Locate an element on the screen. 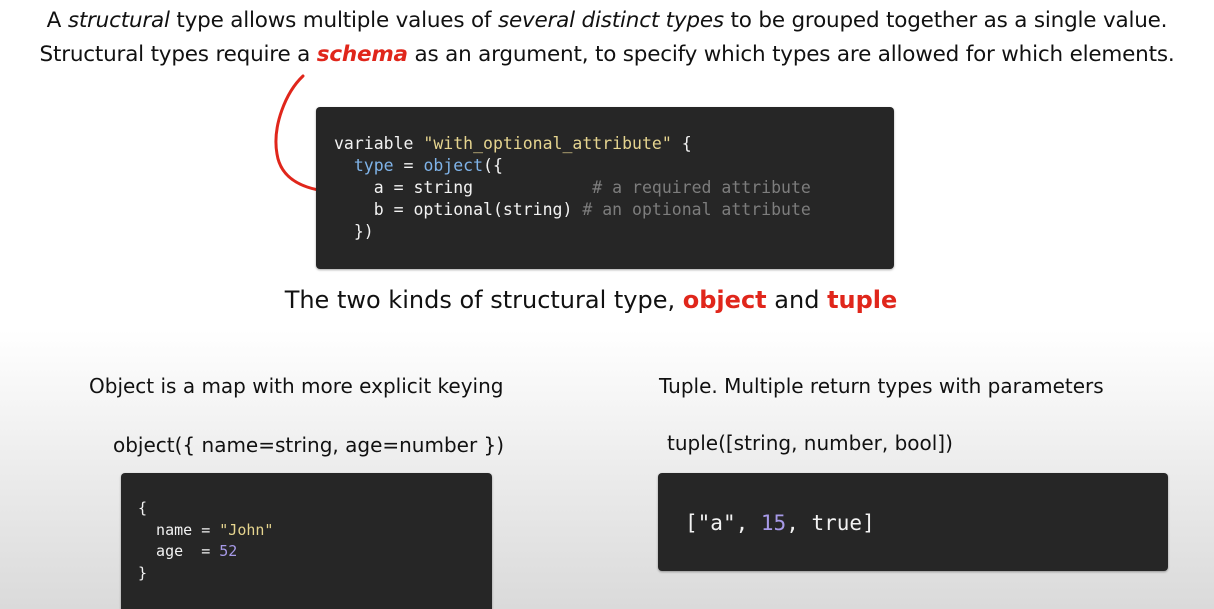  code-line: a = string # a required attribute is located at coordinates (572, 188).